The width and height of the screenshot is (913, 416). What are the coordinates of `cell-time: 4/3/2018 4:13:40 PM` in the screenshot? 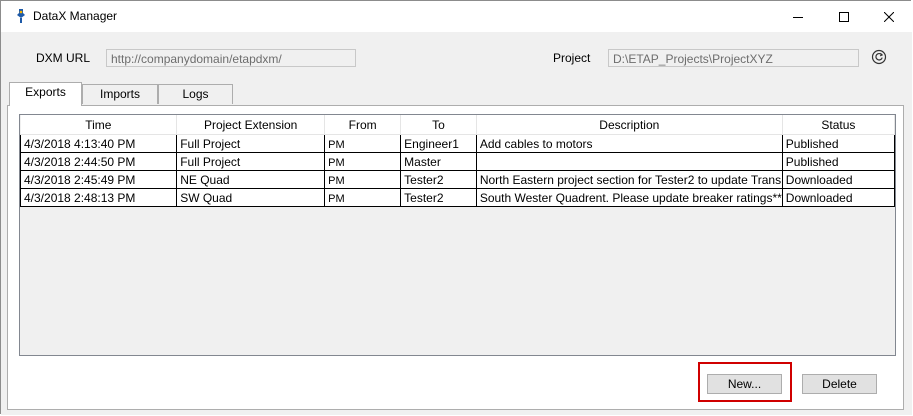 It's located at (98, 143).